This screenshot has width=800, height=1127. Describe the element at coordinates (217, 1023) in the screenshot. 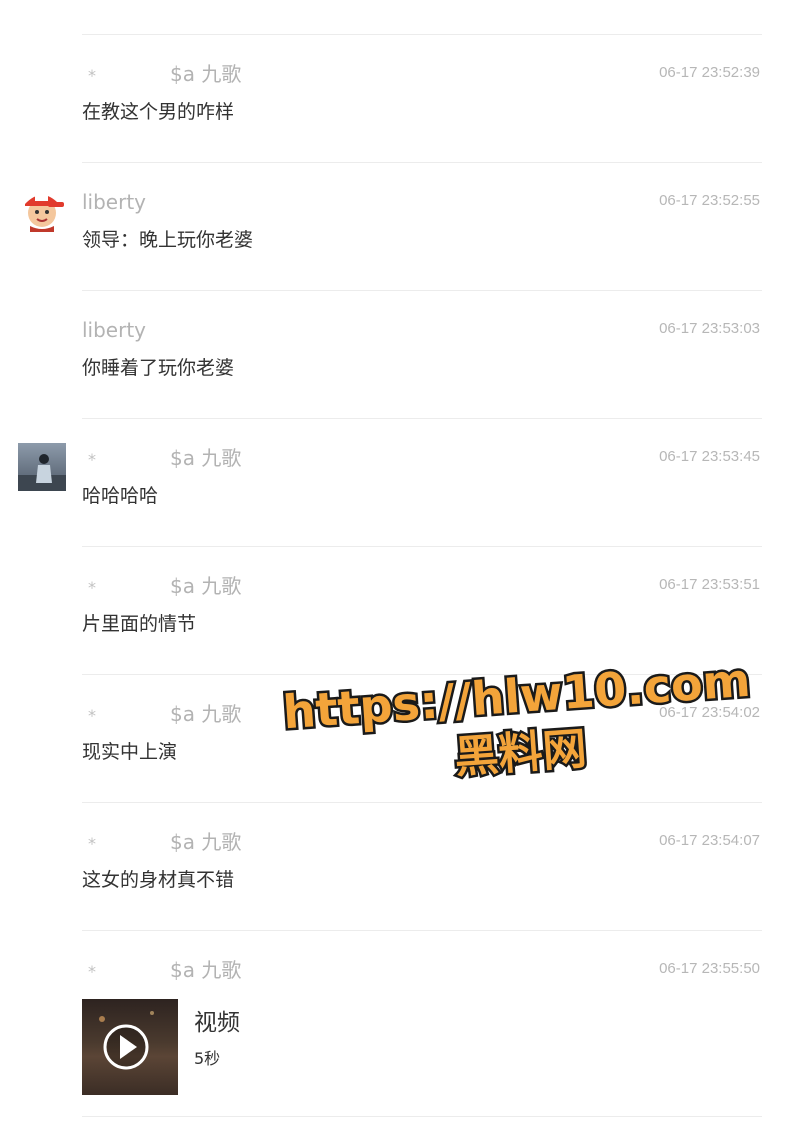

I see `video-label: 视频` at that location.